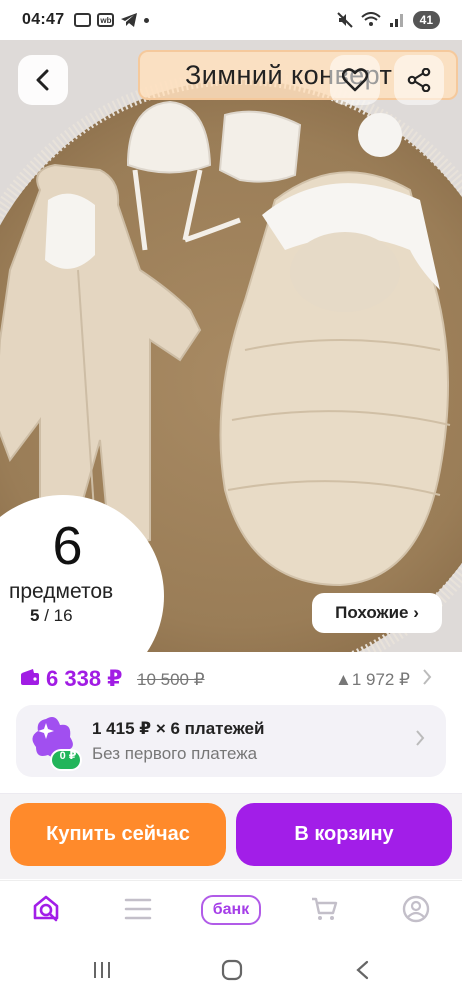  Describe the element at coordinates (118, 834) in the screenshot. I see `buy-now-button: Купить сейчас` at that location.